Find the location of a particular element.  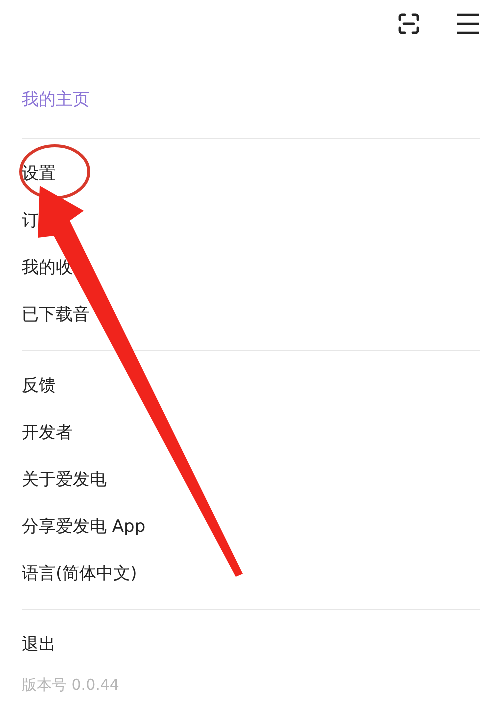

menu-item: 退出 is located at coordinates (39, 644).